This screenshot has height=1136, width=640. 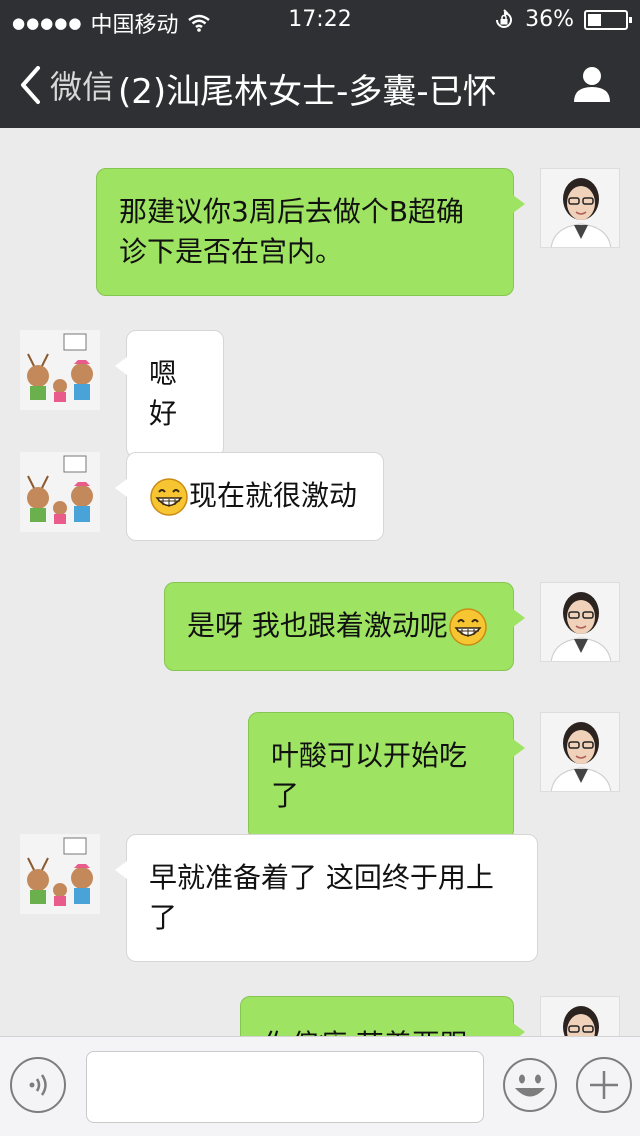 I want to click on plus-button, so click(x=604, y=1085).